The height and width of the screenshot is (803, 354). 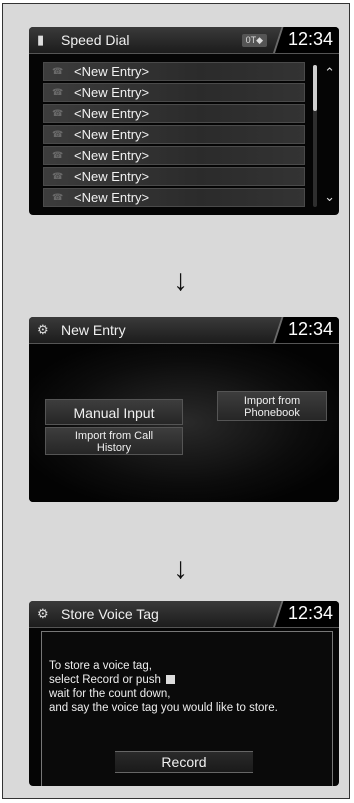 I want to click on page-title: New Entry, so click(x=93, y=330).